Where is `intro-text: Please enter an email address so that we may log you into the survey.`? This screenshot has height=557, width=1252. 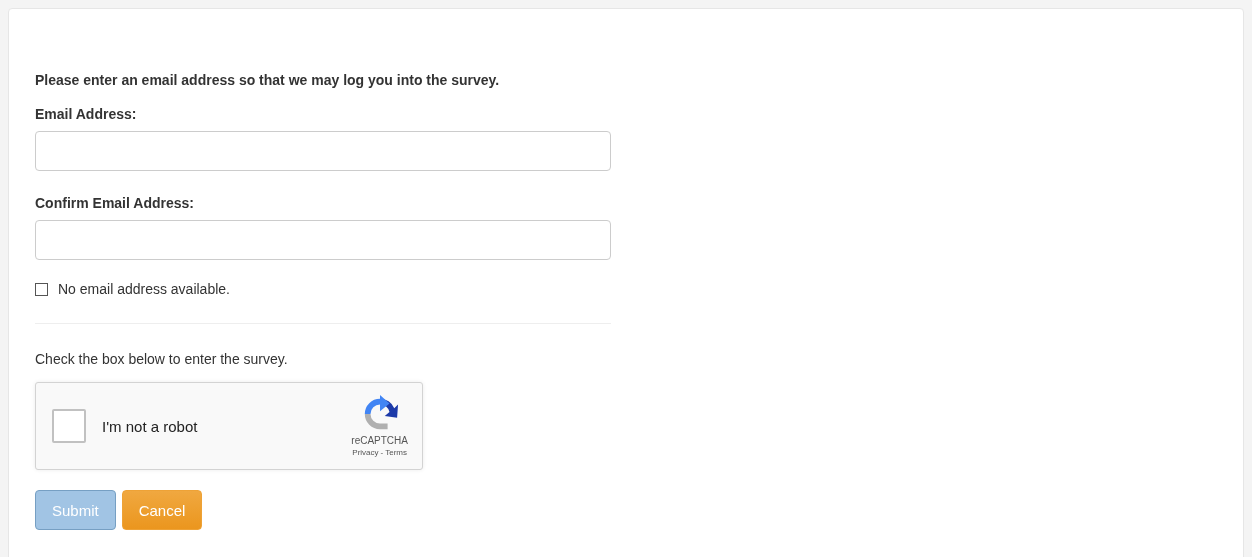
intro-text: Please enter an email address so that we may log you into the survey. is located at coordinates (268, 80).